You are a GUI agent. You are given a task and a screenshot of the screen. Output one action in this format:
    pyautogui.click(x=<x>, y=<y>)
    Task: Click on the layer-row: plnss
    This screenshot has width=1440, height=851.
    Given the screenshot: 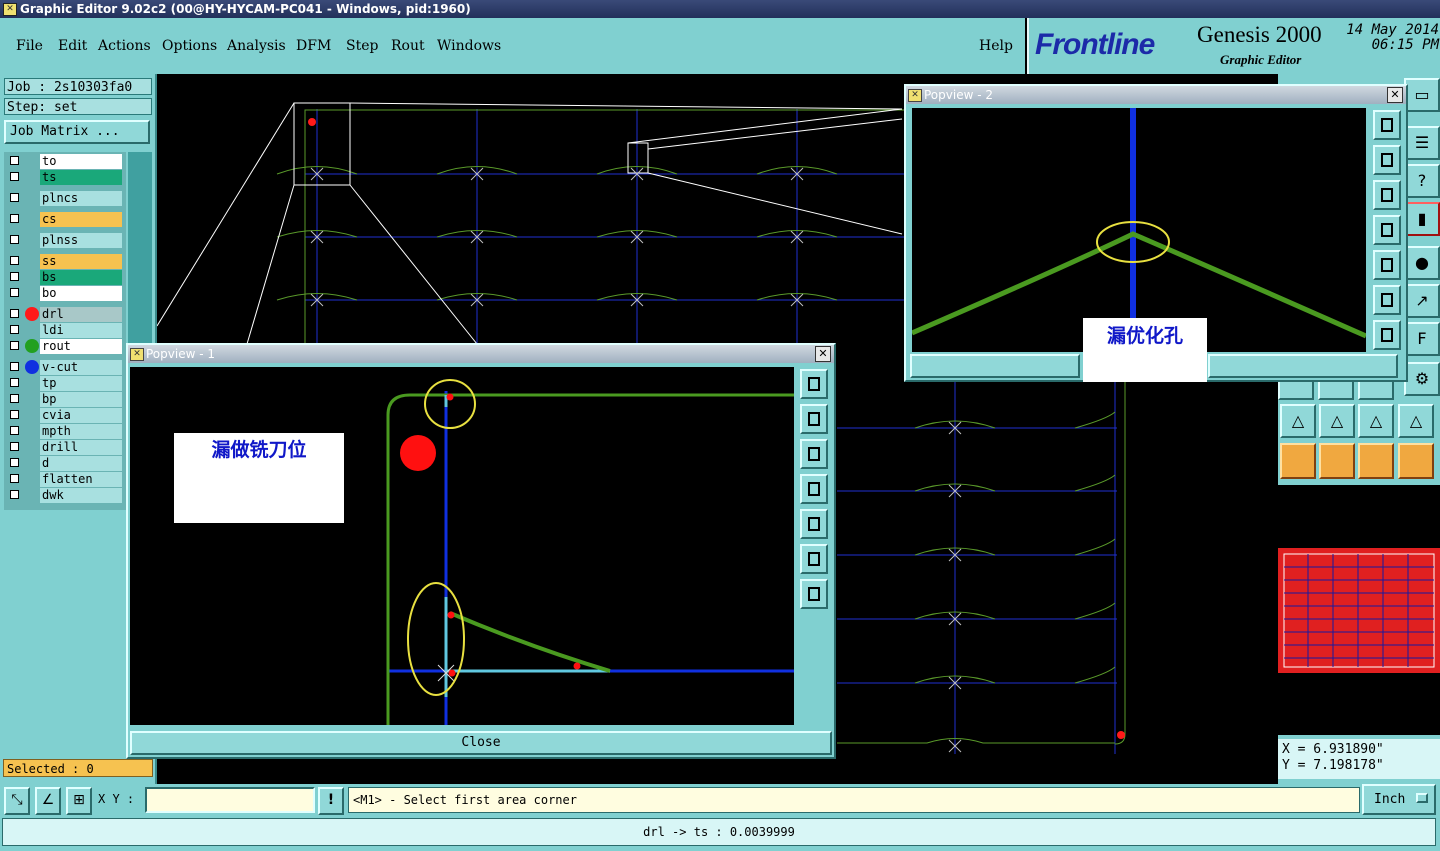 What is the action you would take?
    pyautogui.click(x=65, y=240)
    